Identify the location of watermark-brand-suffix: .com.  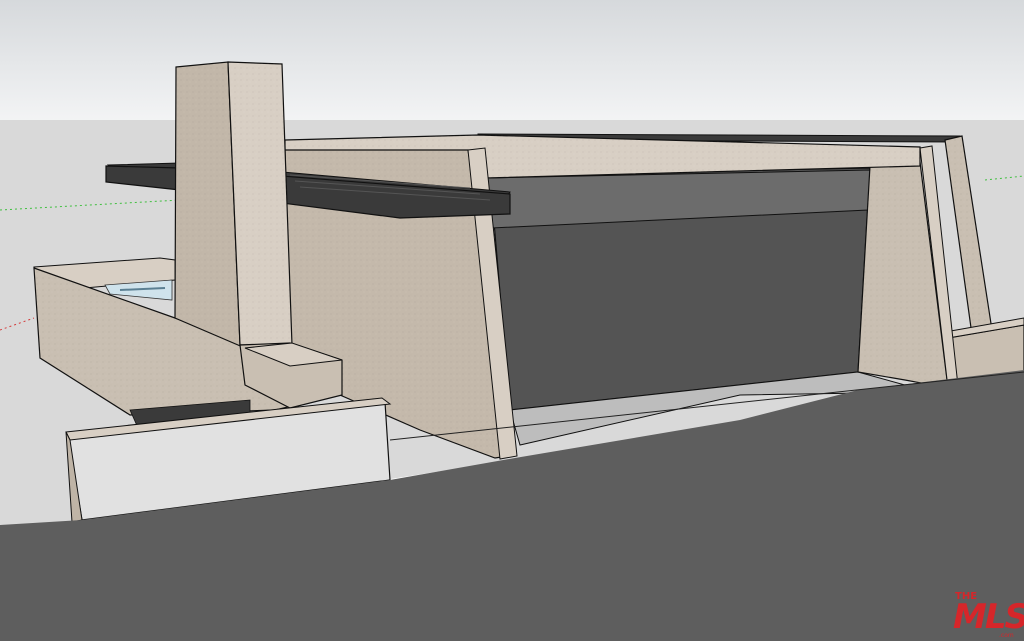
(1006, 635).